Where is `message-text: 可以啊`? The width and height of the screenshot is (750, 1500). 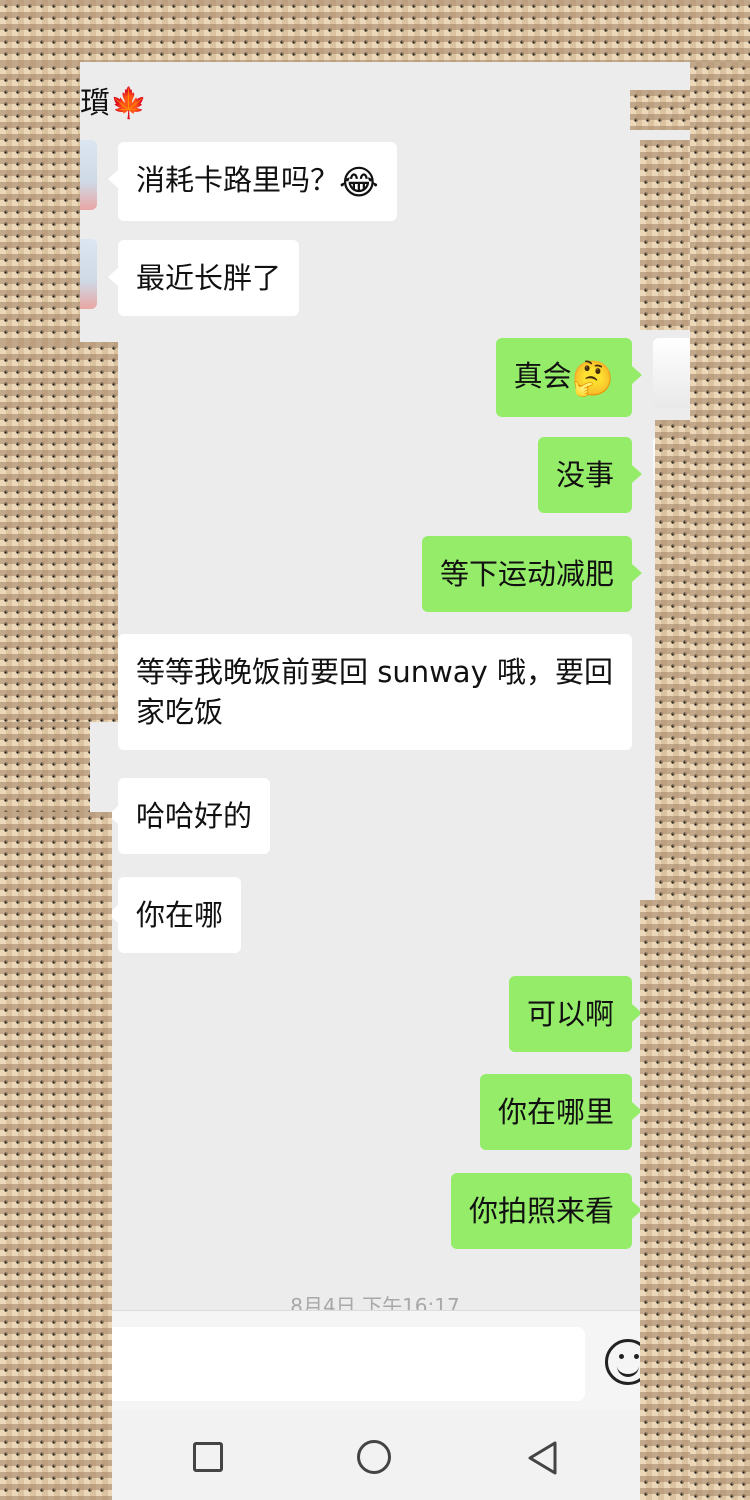 message-text: 可以啊 is located at coordinates (570, 1014).